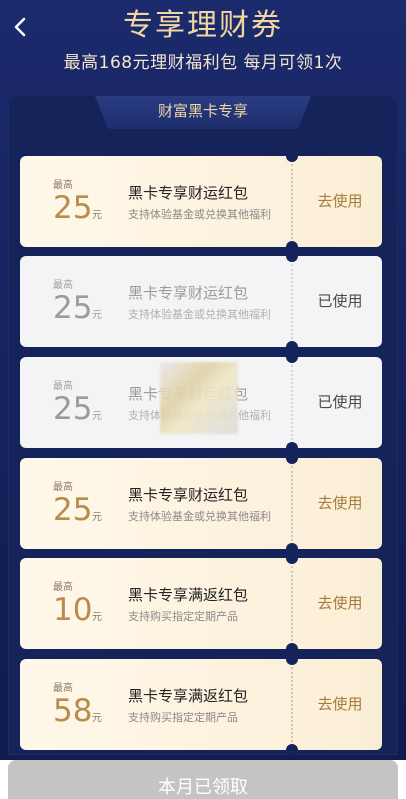 The height and width of the screenshot is (799, 406). I want to click on coupon-card-5: 最高 10 元 黑卡专享满返红包 支持购买指定定期产品 去使用, so click(201, 603).